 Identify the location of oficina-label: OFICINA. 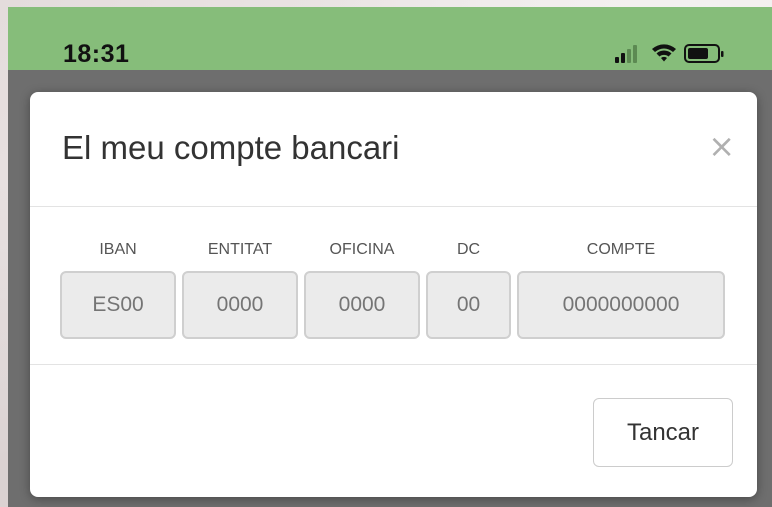
(362, 249).